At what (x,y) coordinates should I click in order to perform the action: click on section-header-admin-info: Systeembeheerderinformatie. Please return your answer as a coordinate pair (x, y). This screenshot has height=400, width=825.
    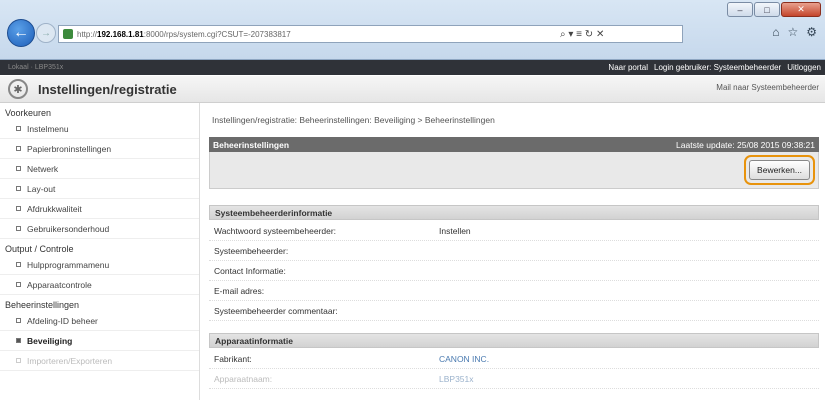
    Looking at the image, I should click on (514, 212).